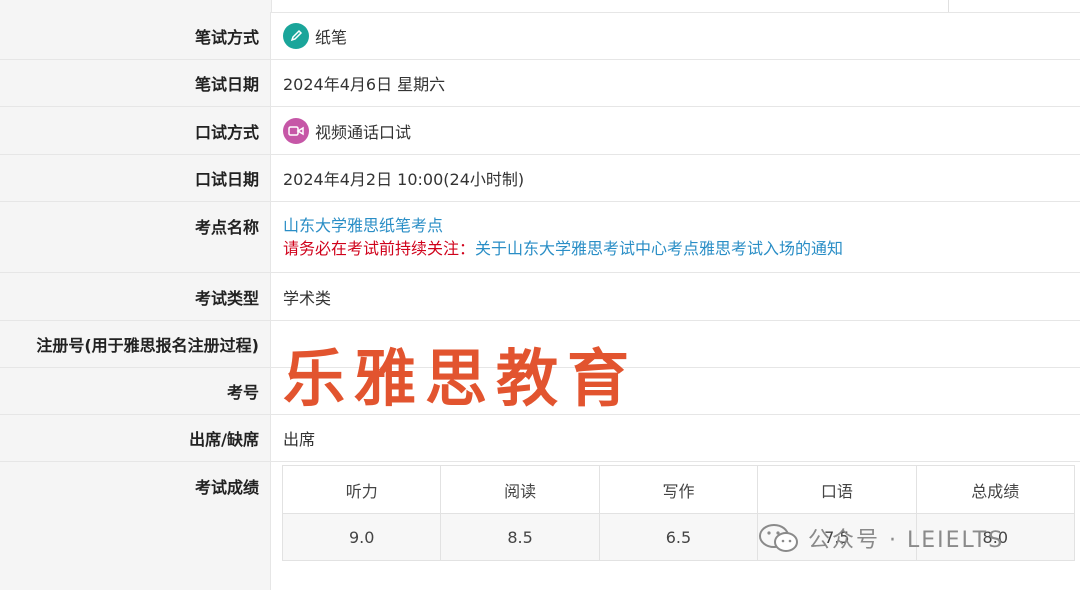  Describe the element at coordinates (540, 178) in the screenshot. I see `row-speaking-date: 口试日期 2024年4月2日 10:00(24小时制)` at that location.